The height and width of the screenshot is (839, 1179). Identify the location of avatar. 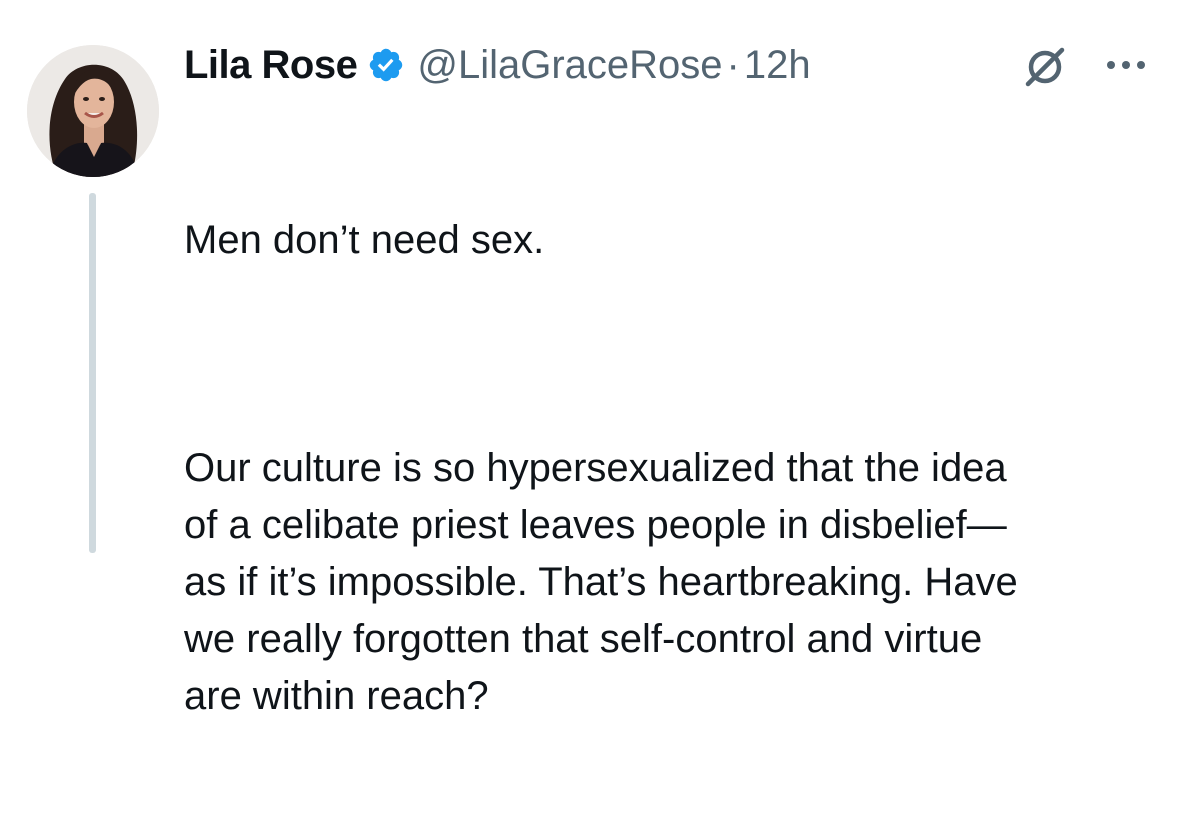
(93, 111).